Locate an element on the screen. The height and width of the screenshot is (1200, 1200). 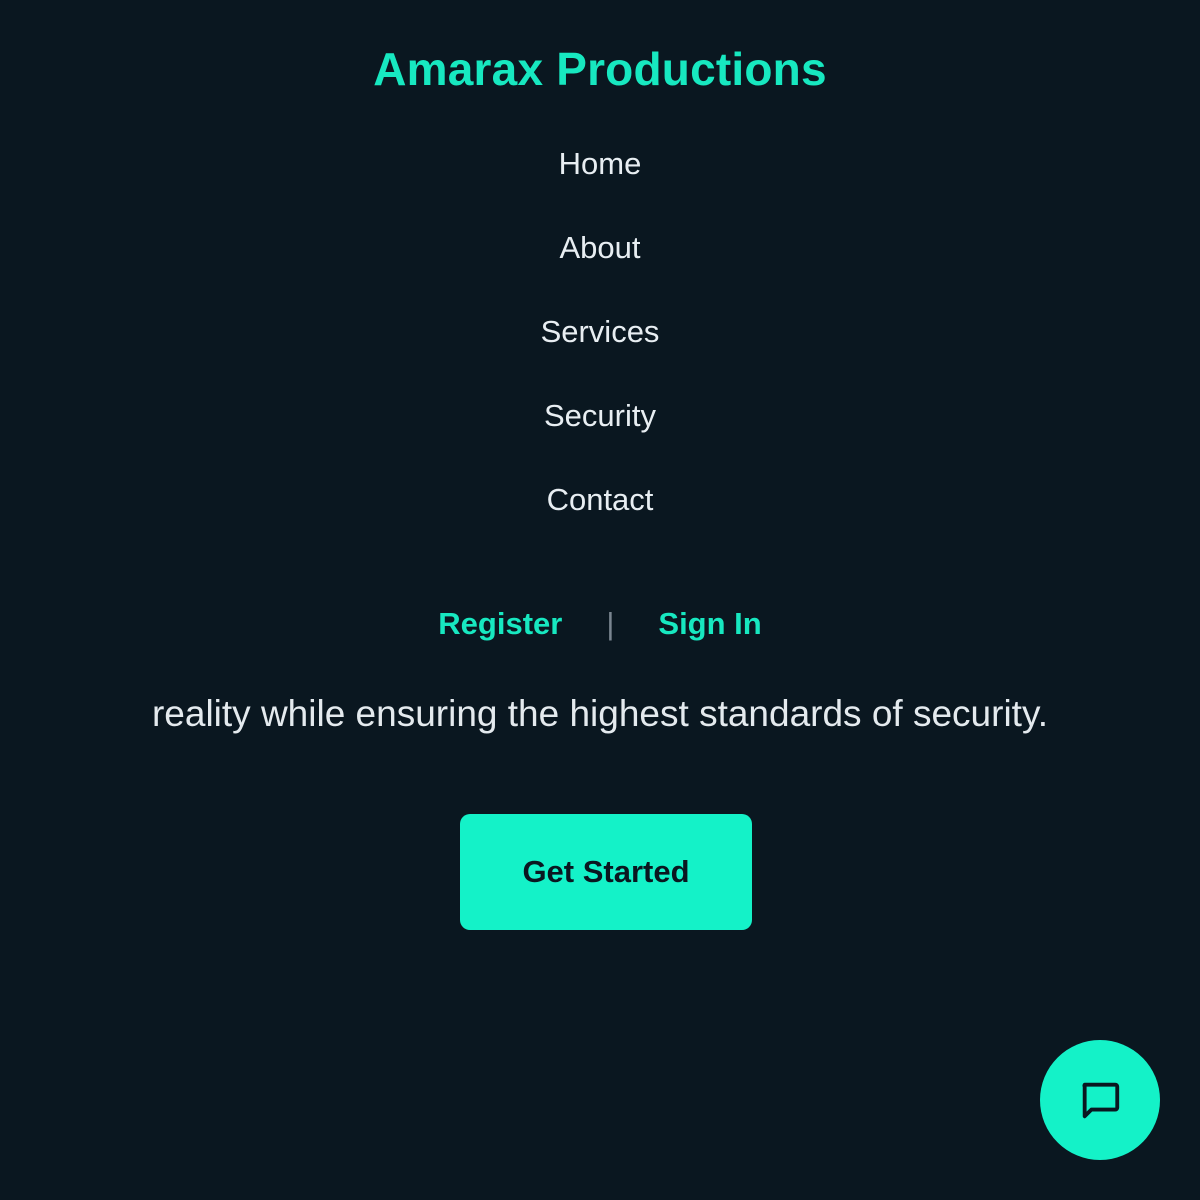
signin-link: Sign In is located at coordinates (709, 623).